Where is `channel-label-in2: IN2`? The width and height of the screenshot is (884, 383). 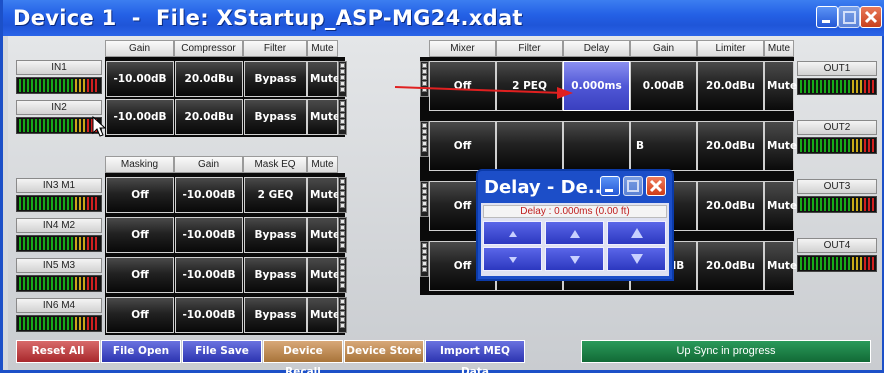 channel-label-in2: IN2 is located at coordinates (59, 107).